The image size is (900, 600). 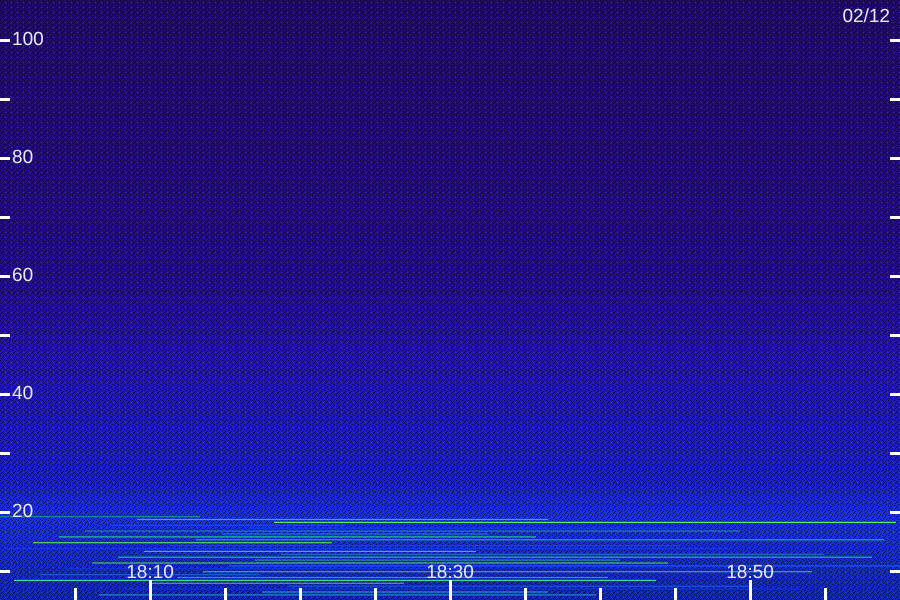 What do you see at coordinates (23, 157) in the screenshot?
I see `y-axis-label: 80` at bounding box center [23, 157].